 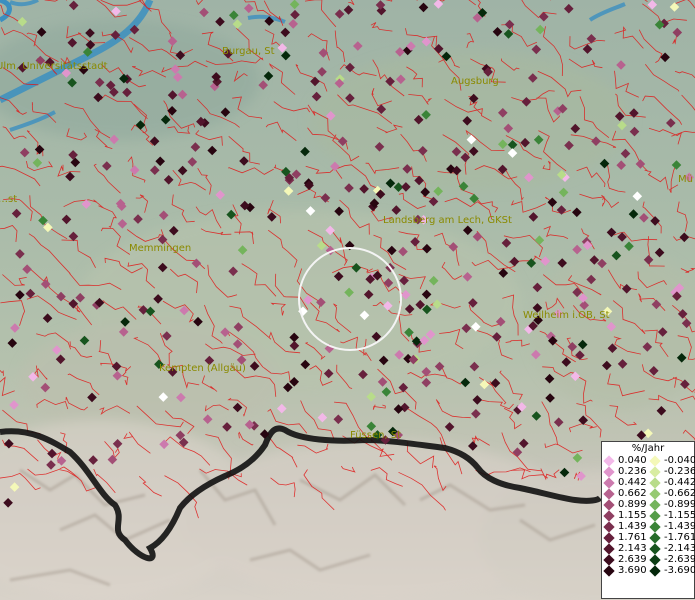 I want to click on legend-entry-negative: -3.690, so click(x=671, y=570).